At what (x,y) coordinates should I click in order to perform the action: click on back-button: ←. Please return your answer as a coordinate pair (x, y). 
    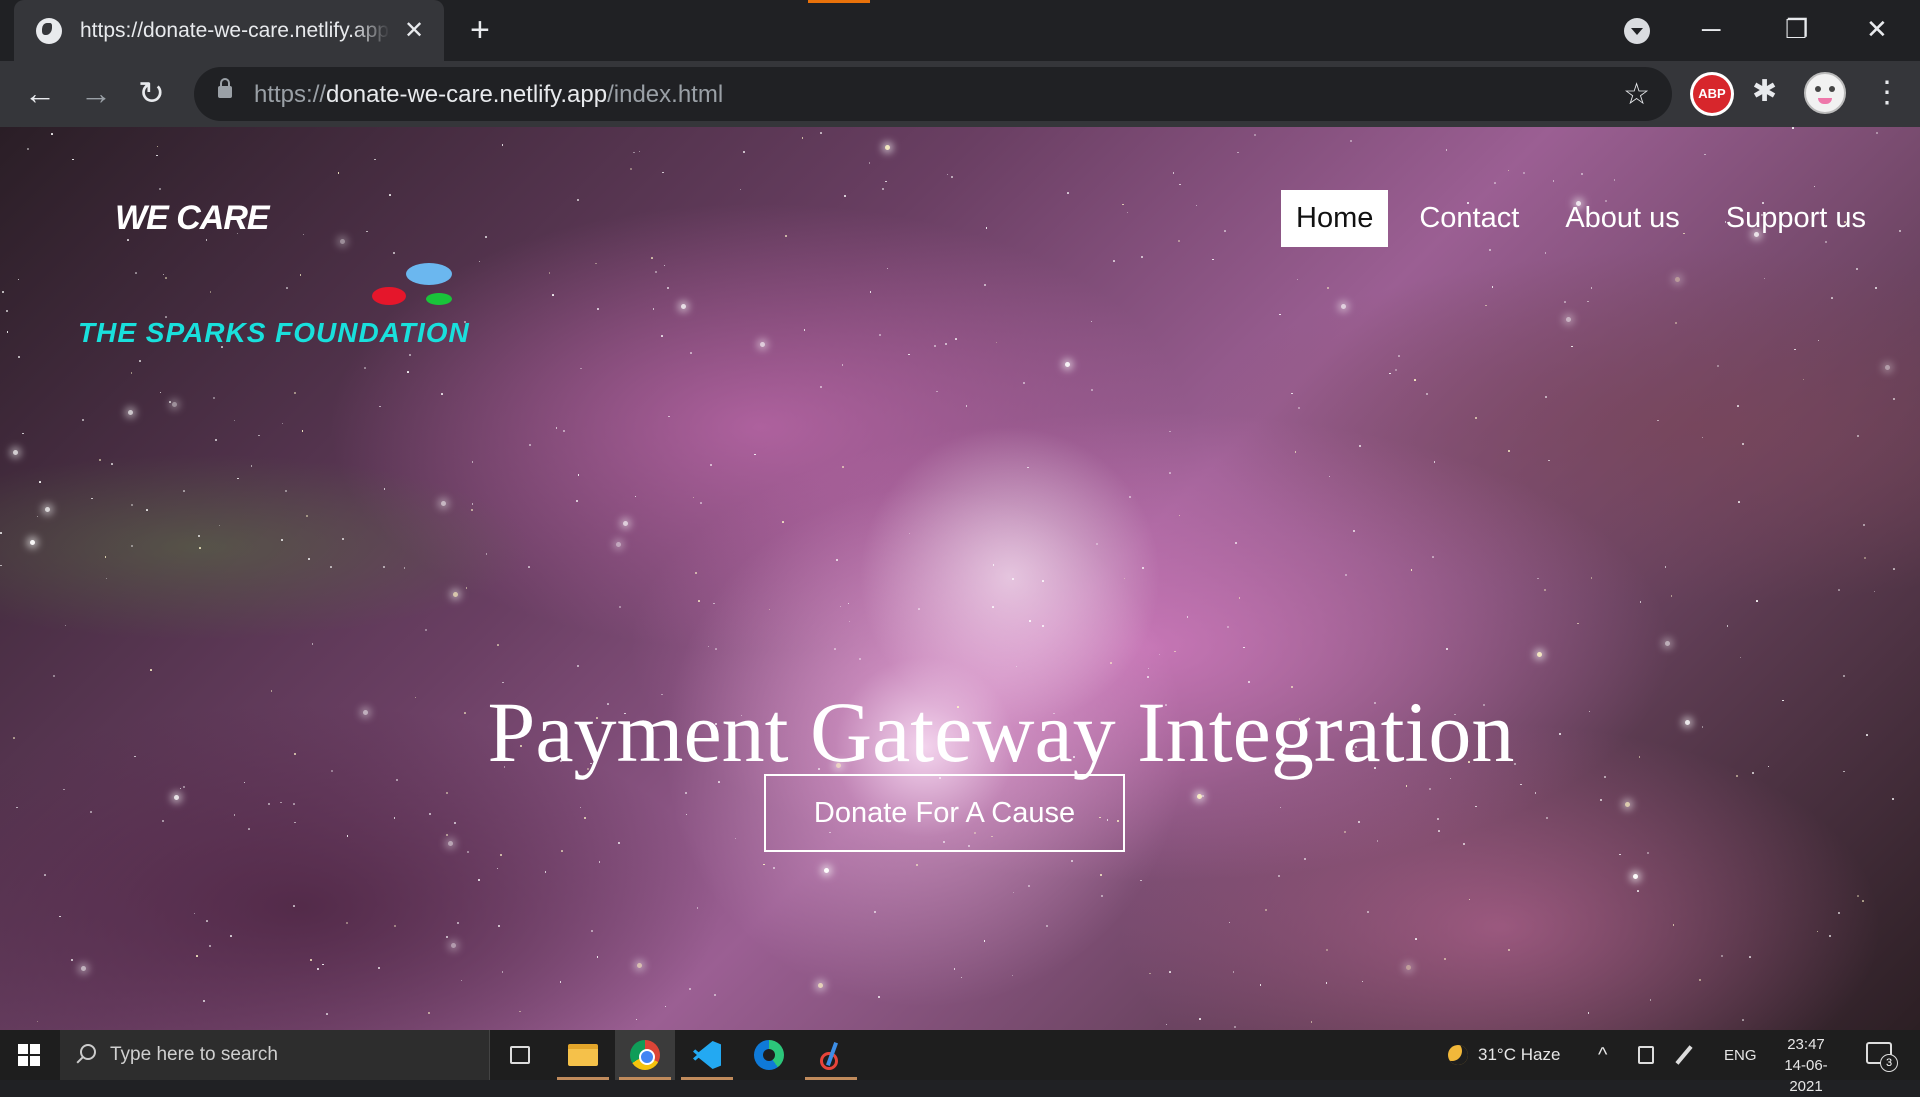
    Looking at the image, I should click on (40, 93).